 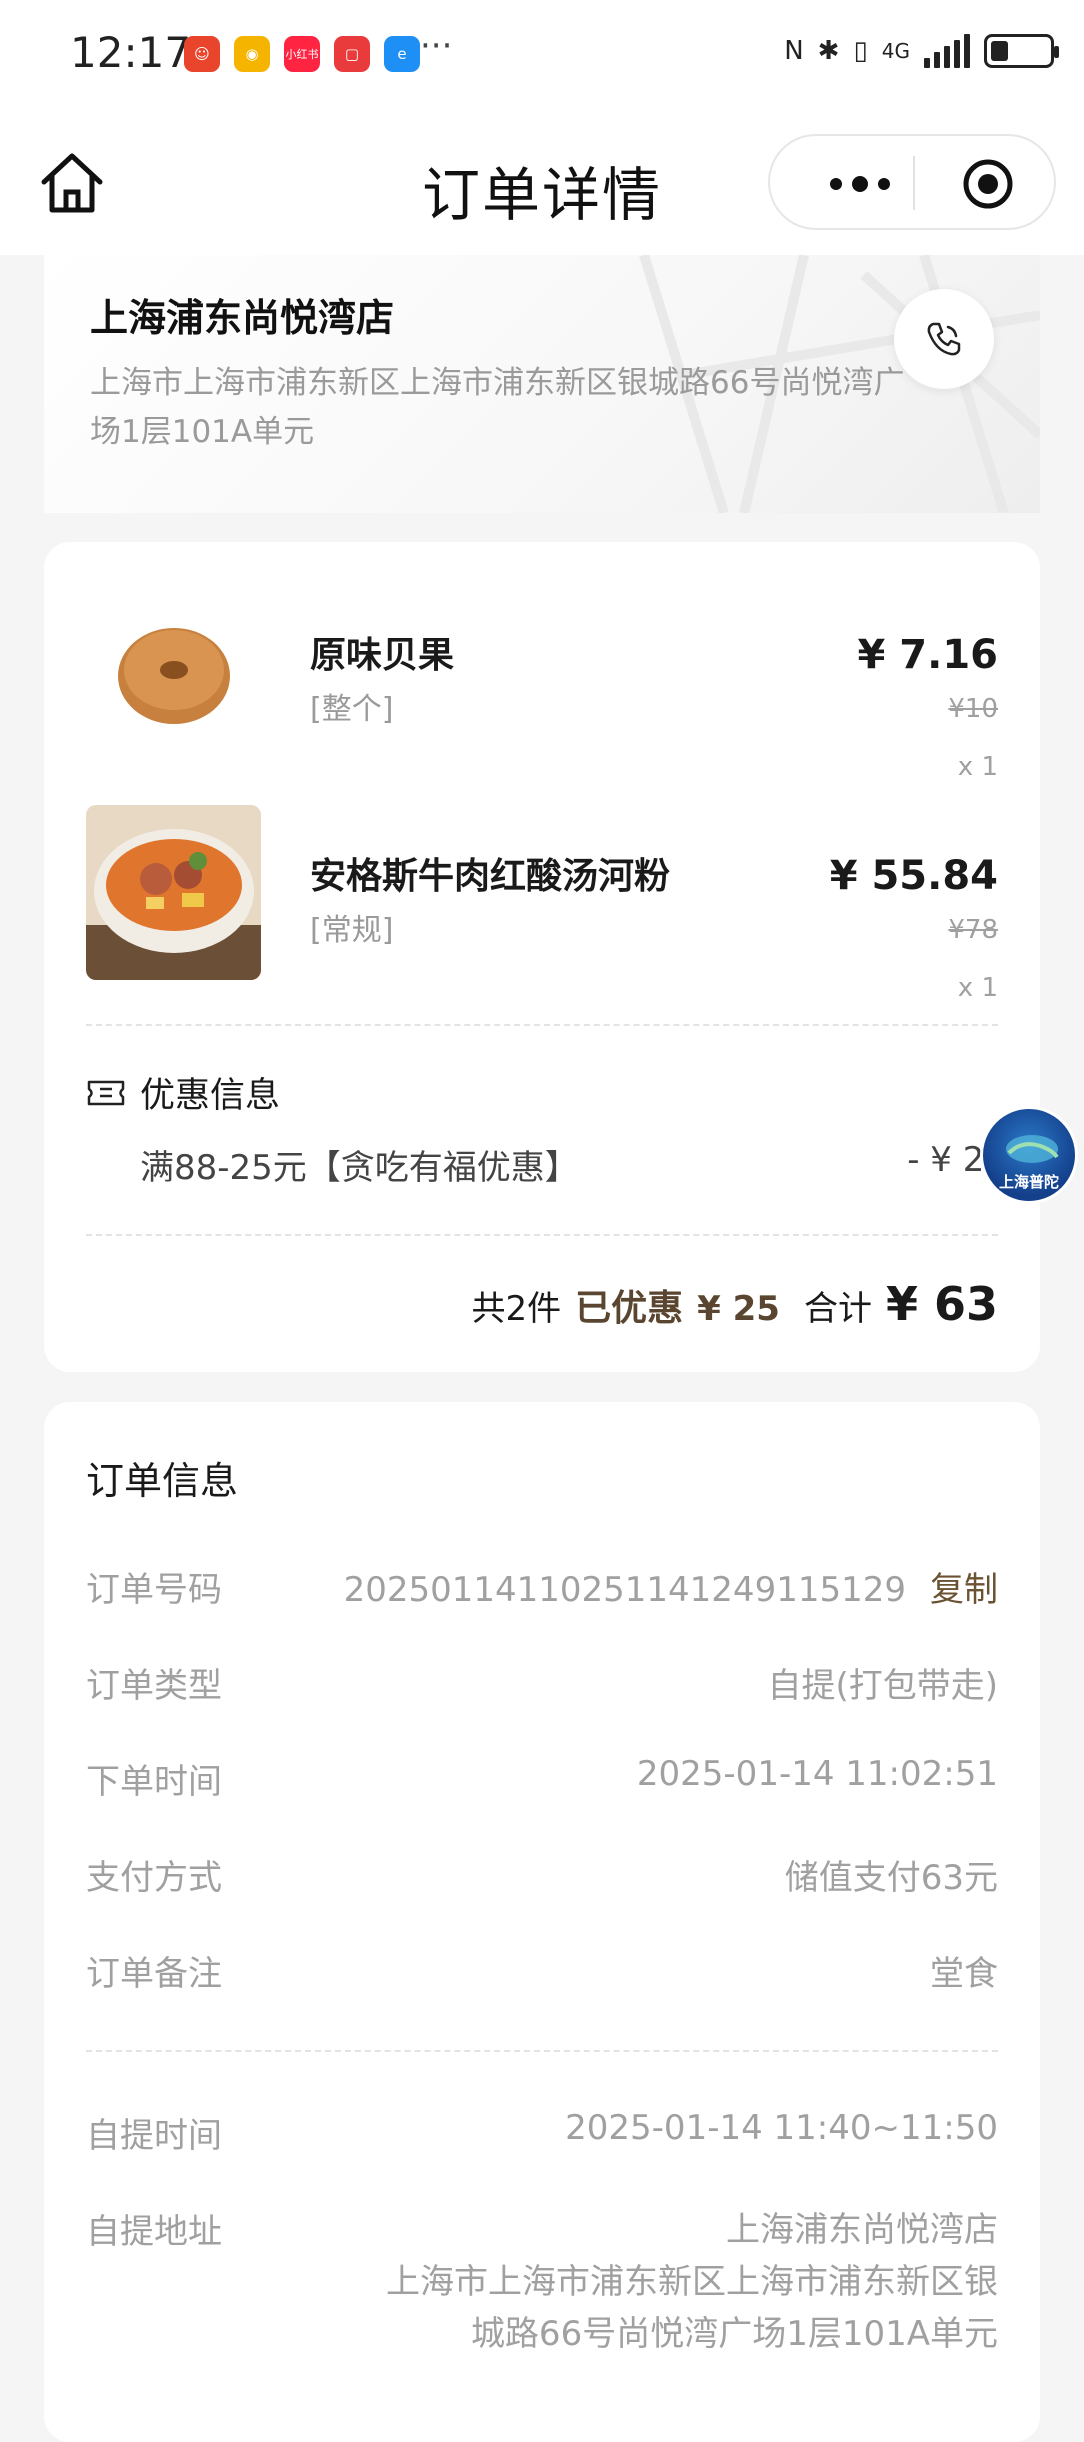 I want to click on store-address: 上海市上海市浦东新区上海市浦东新区银城路66号尚悦湾广场1层101A单元, so click(x=497, y=407).